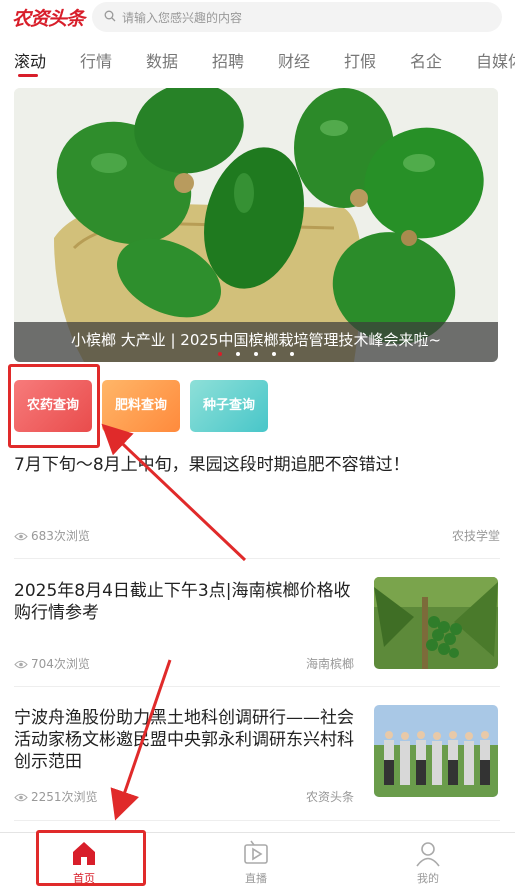 This screenshot has height=887, width=515. I want to click on annotation-arrows, so click(174, 622).